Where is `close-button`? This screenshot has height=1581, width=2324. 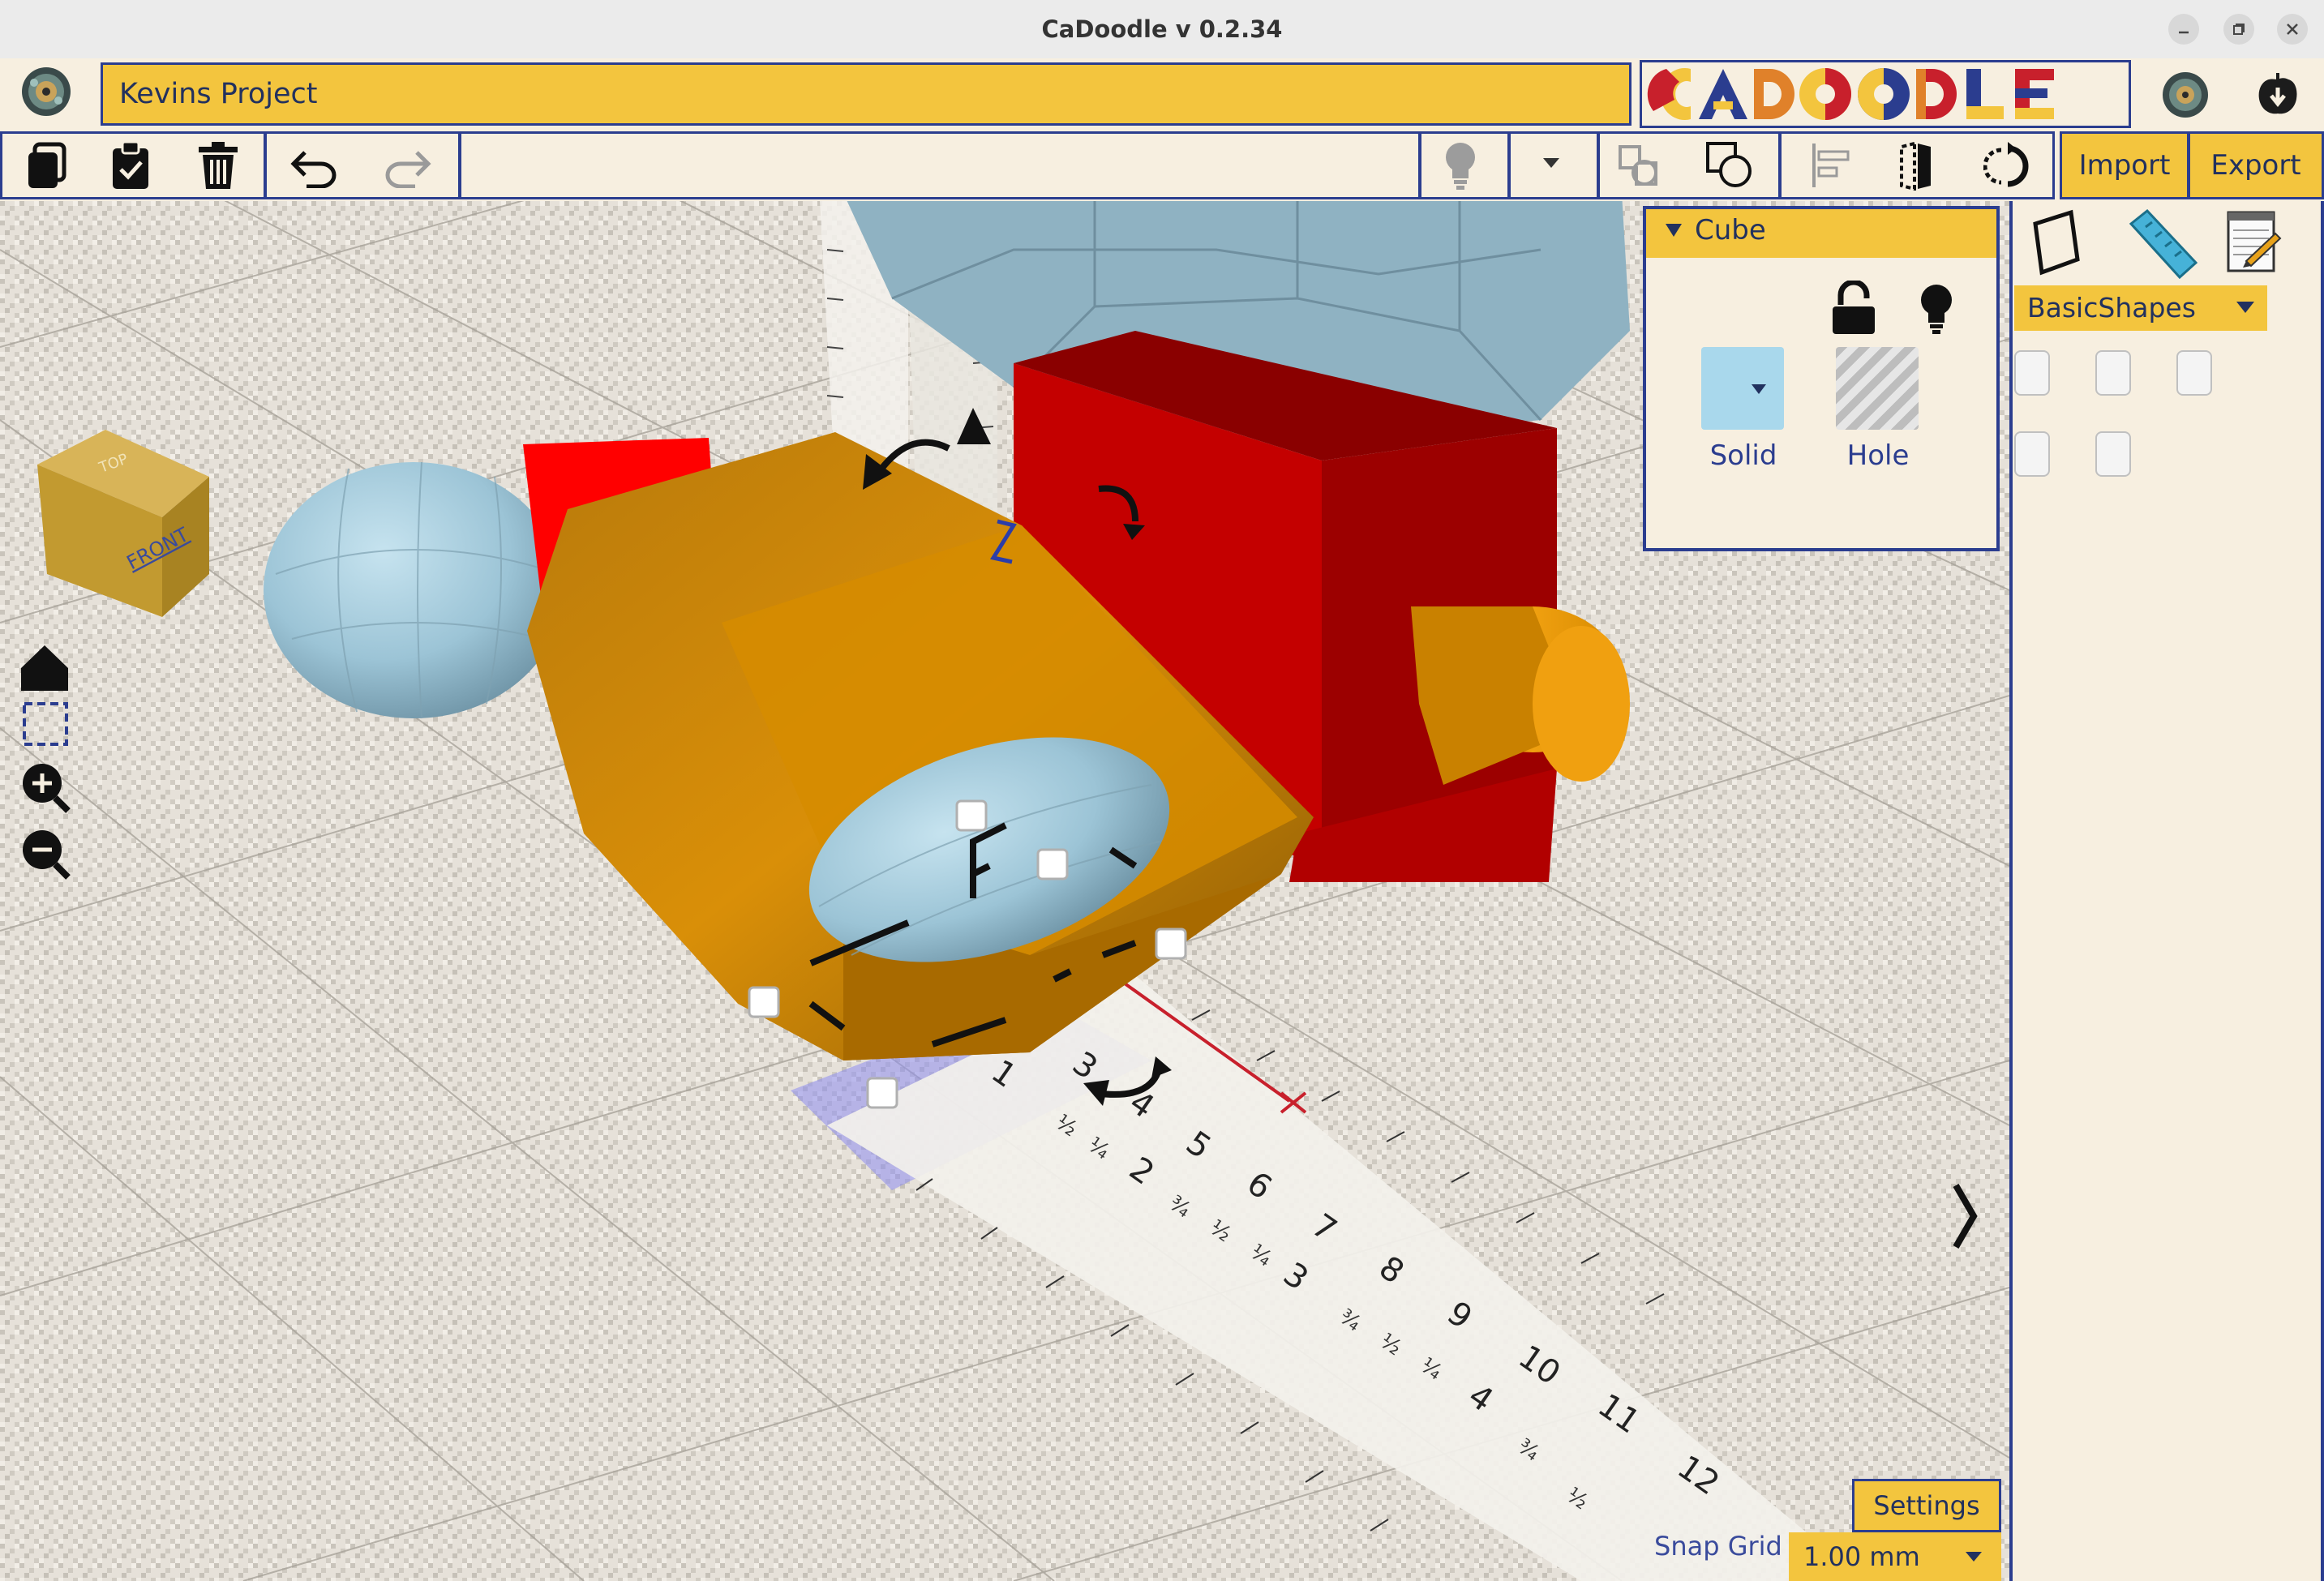 close-button is located at coordinates (2292, 29).